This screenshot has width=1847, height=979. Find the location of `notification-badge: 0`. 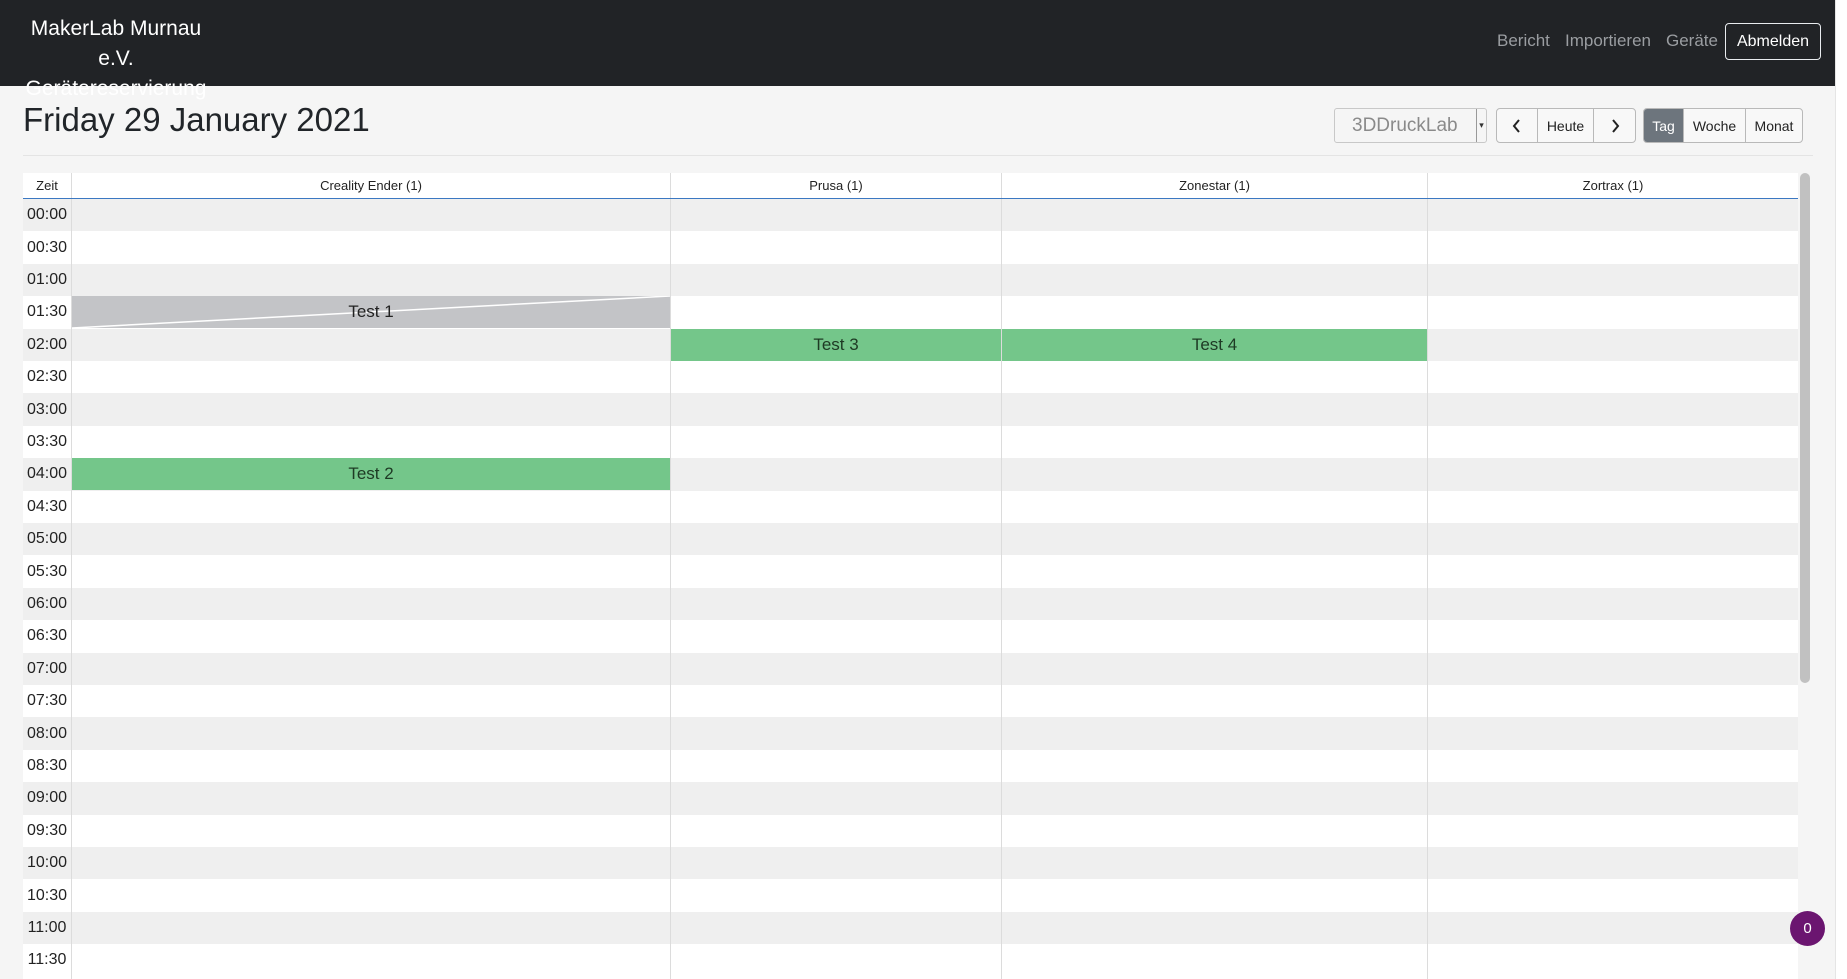

notification-badge: 0 is located at coordinates (1807, 928).